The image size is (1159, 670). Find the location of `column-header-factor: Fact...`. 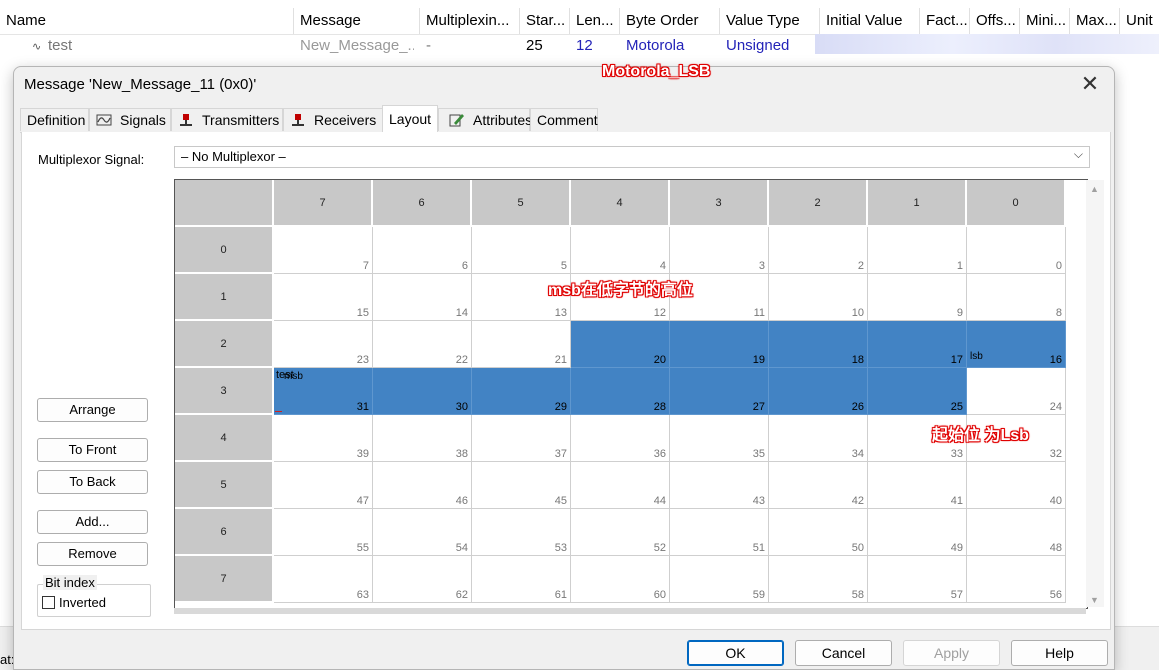

column-header-factor: Fact... is located at coordinates (945, 21).